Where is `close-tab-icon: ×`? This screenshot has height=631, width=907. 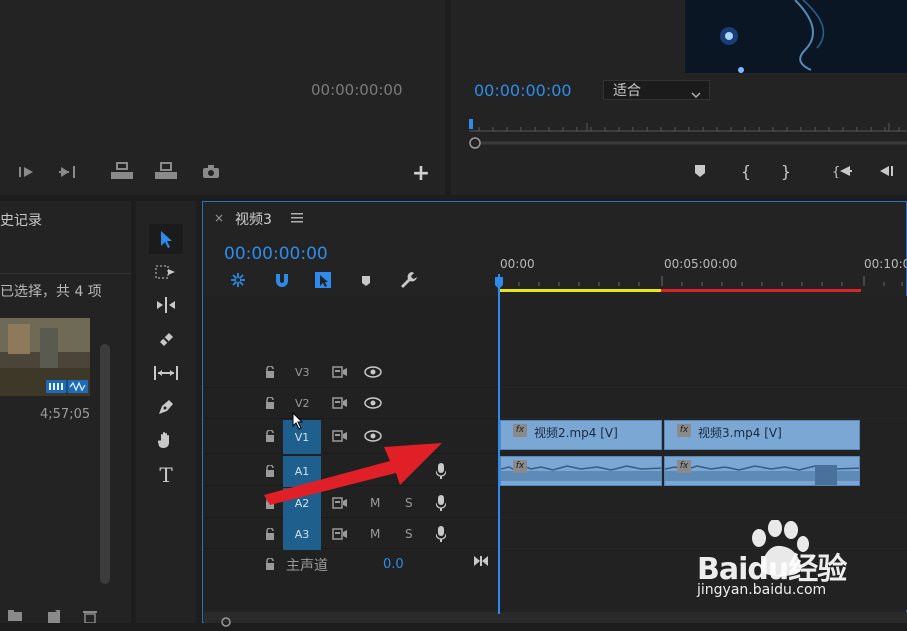 close-tab-icon: × is located at coordinates (219, 218).